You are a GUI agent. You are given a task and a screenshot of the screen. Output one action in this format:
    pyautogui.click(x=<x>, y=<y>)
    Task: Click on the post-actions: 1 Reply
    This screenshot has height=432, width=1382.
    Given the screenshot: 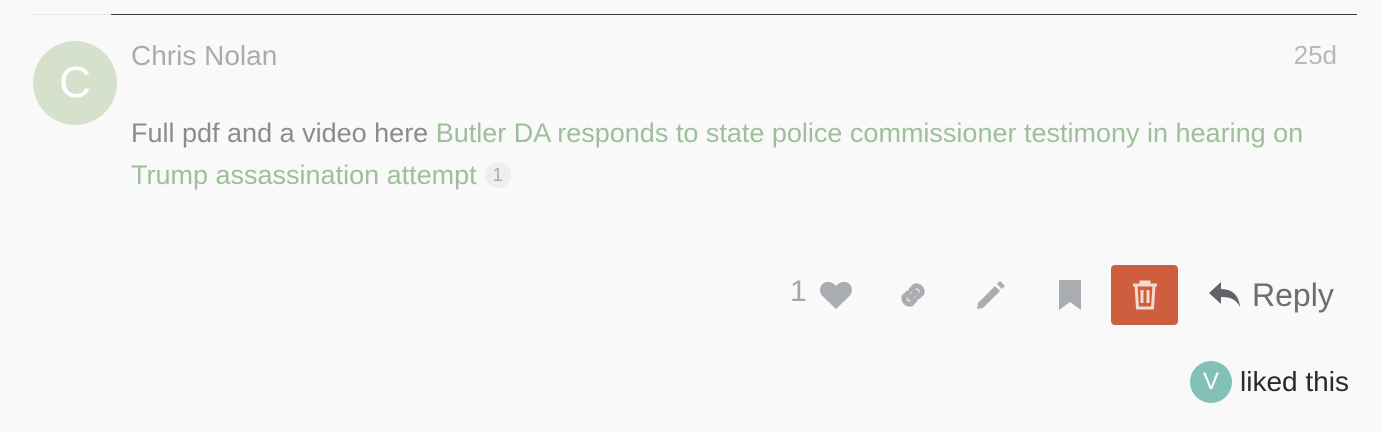 What is the action you would take?
    pyautogui.click(x=691, y=295)
    